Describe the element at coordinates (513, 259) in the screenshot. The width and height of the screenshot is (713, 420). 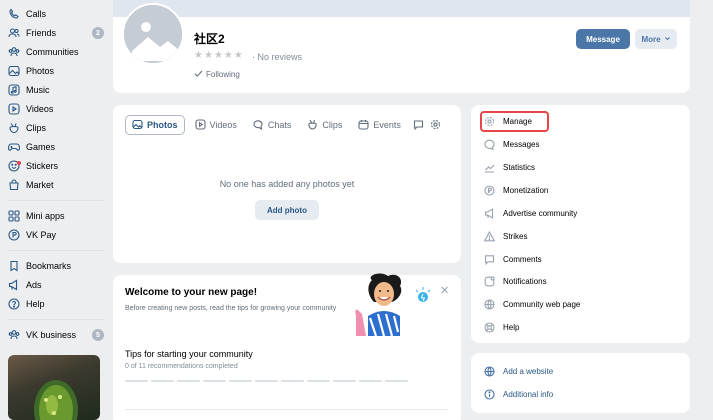
I see `menu-item-comments: Comments` at that location.